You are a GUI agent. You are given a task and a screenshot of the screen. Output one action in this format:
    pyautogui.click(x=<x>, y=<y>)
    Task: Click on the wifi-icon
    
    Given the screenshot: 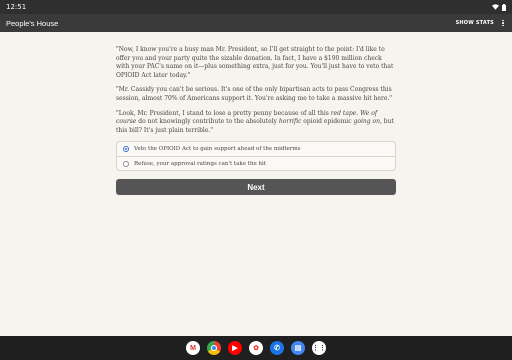 What is the action you would take?
    pyautogui.click(x=495, y=7)
    